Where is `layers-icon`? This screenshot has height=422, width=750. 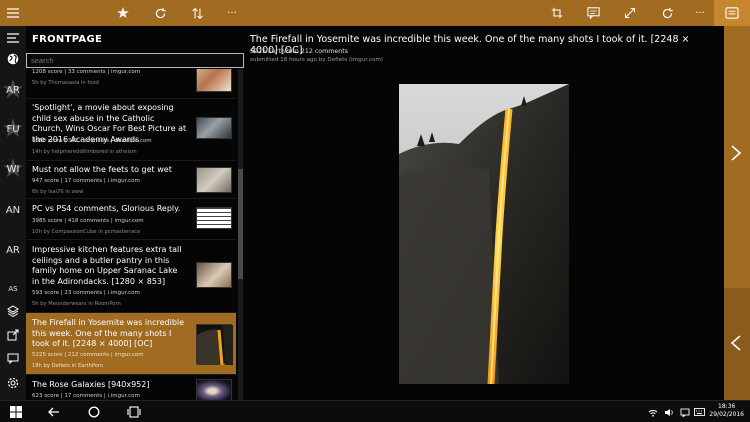
layers-icon is located at coordinates (13, 311).